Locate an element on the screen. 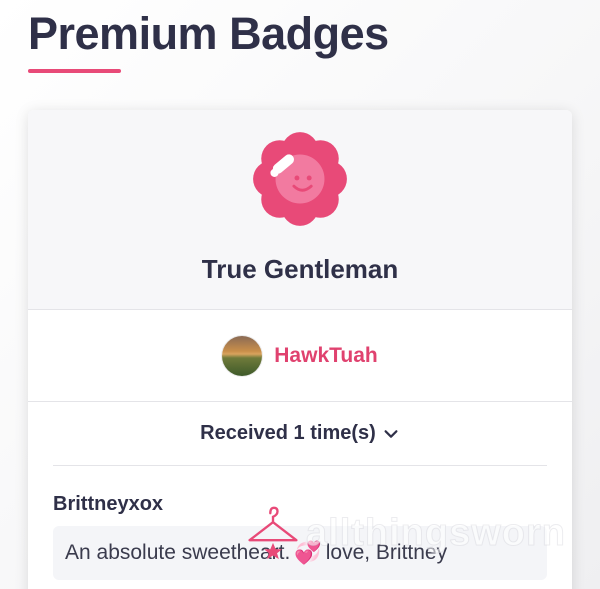  badge-owner: HawkTuah is located at coordinates (300, 356).